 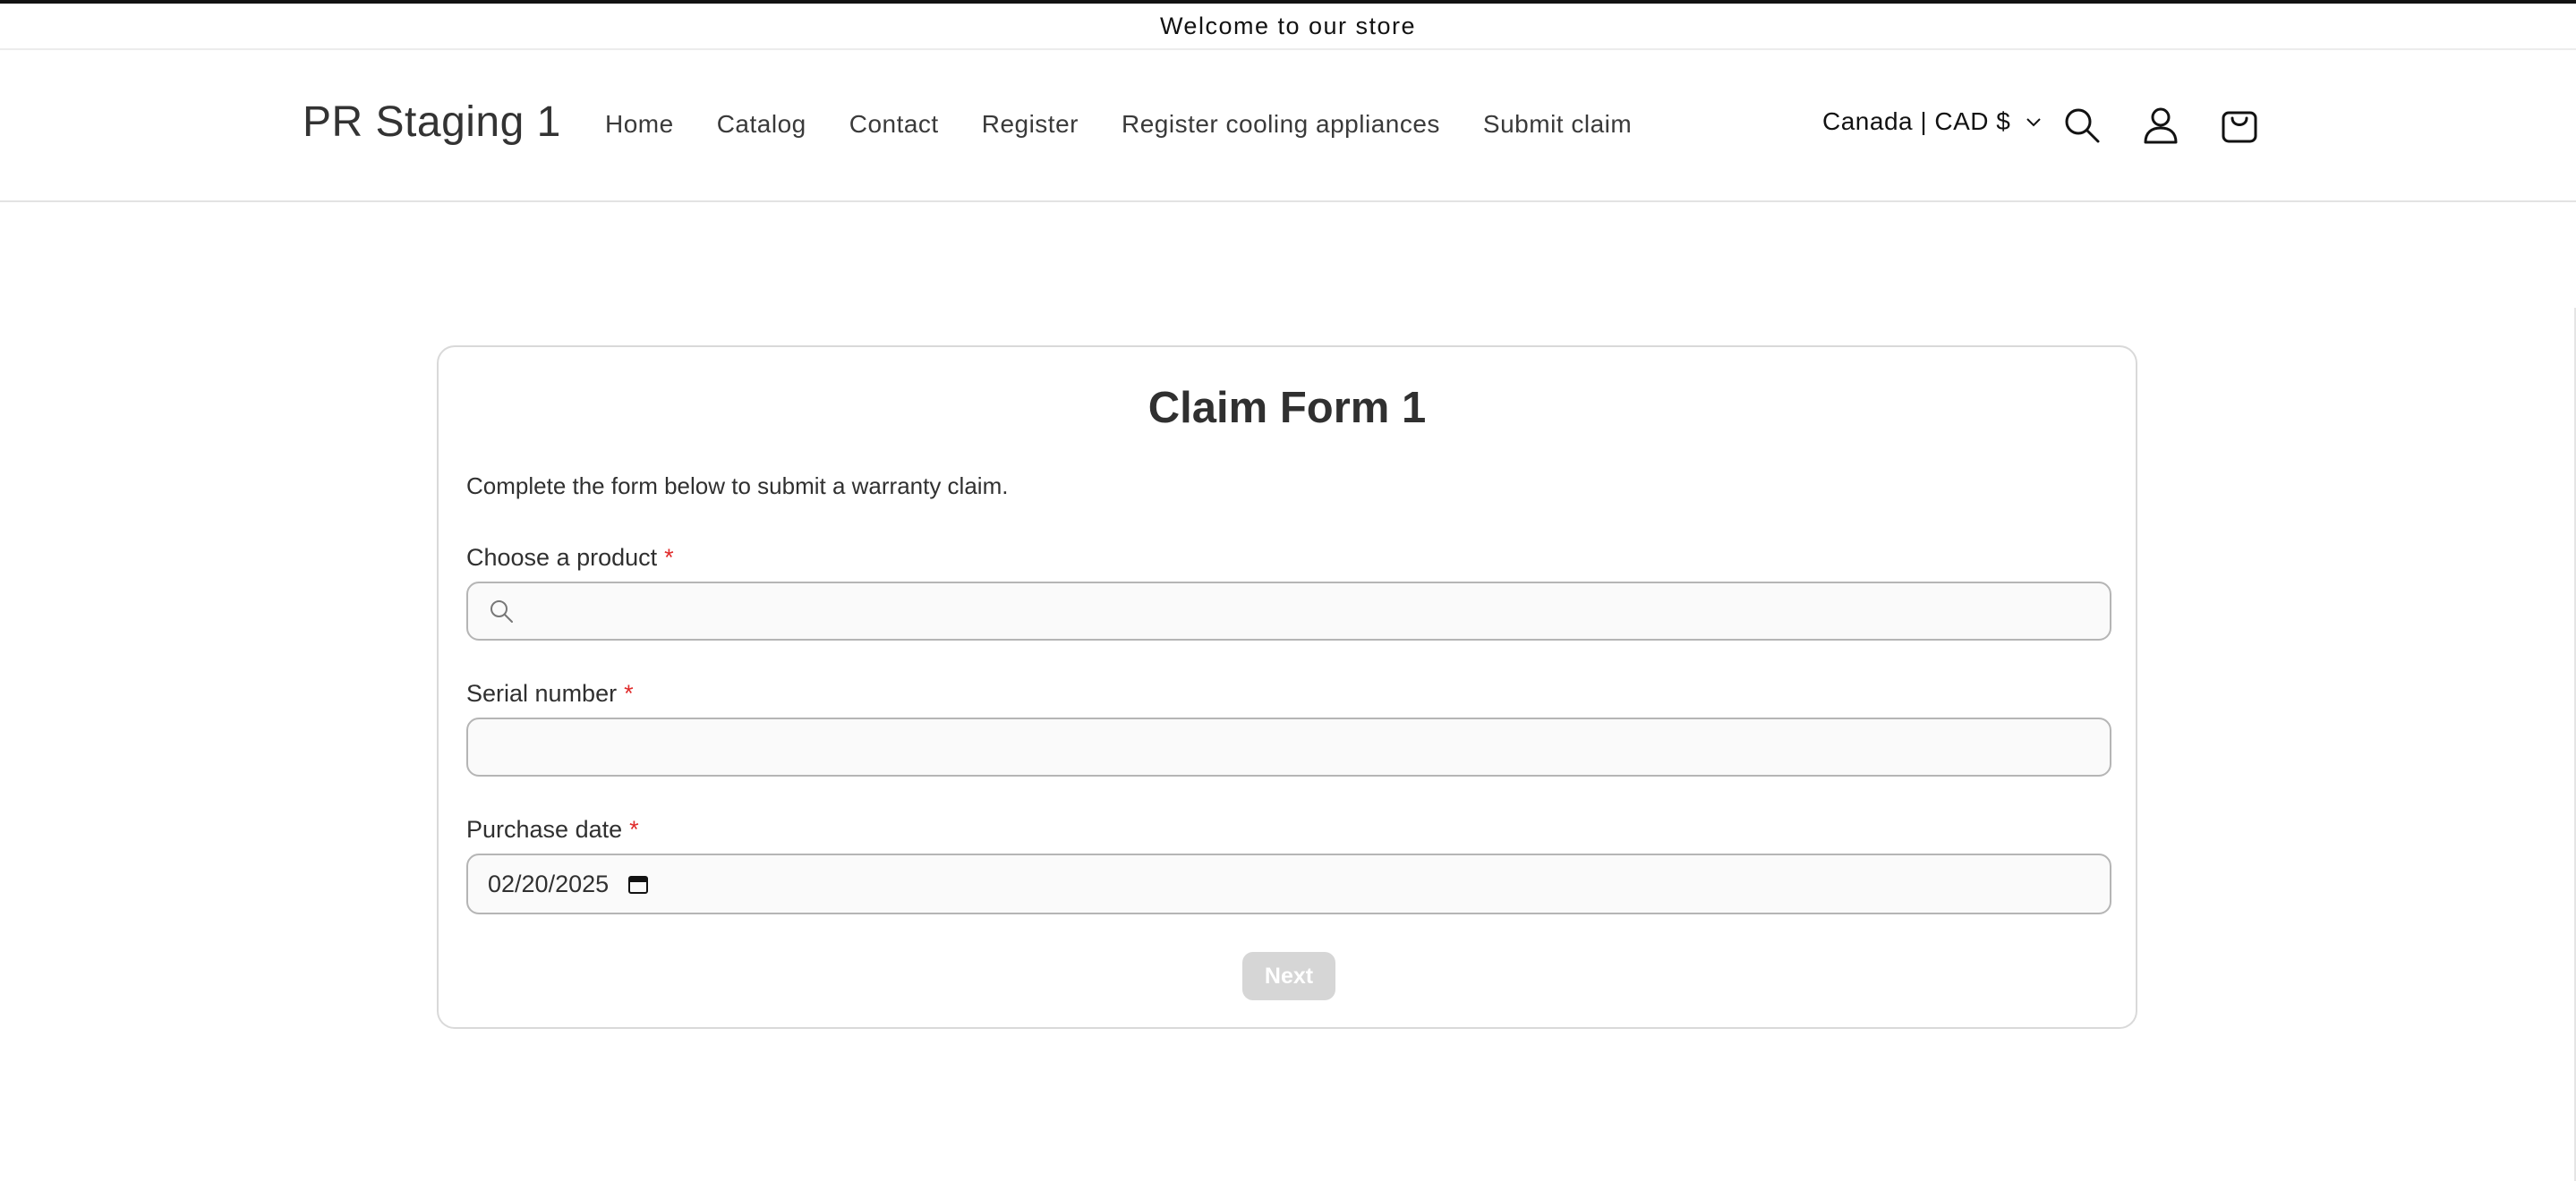 What do you see at coordinates (562, 557) in the screenshot?
I see `product-label-text: Choose a product` at bounding box center [562, 557].